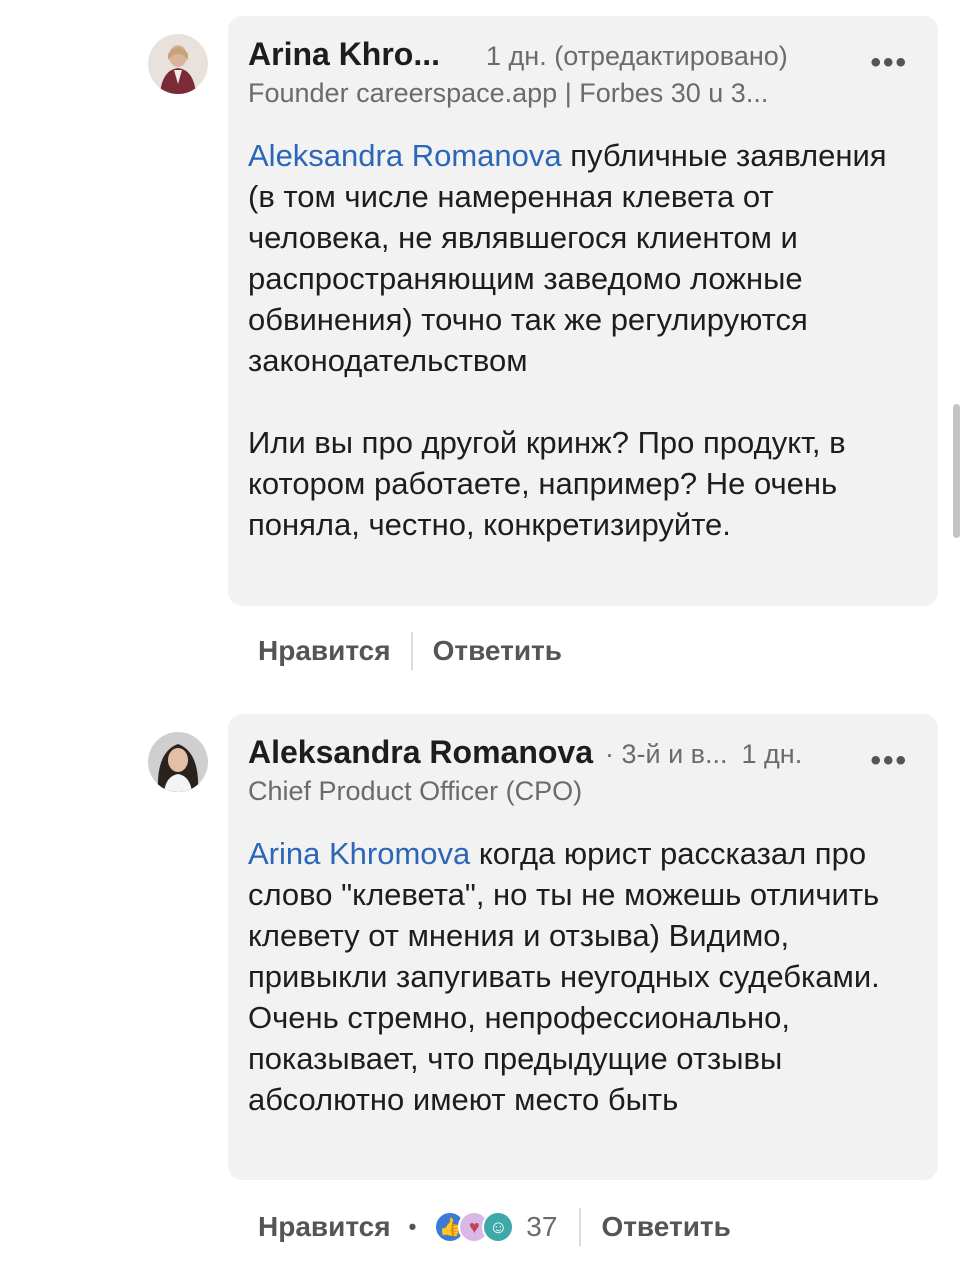 The width and height of the screenshot is (968, 1280). Describe the element at coordinates (405, 155) in the screenshot. I see `mention-link: Aleksandra Romanova` at that location.